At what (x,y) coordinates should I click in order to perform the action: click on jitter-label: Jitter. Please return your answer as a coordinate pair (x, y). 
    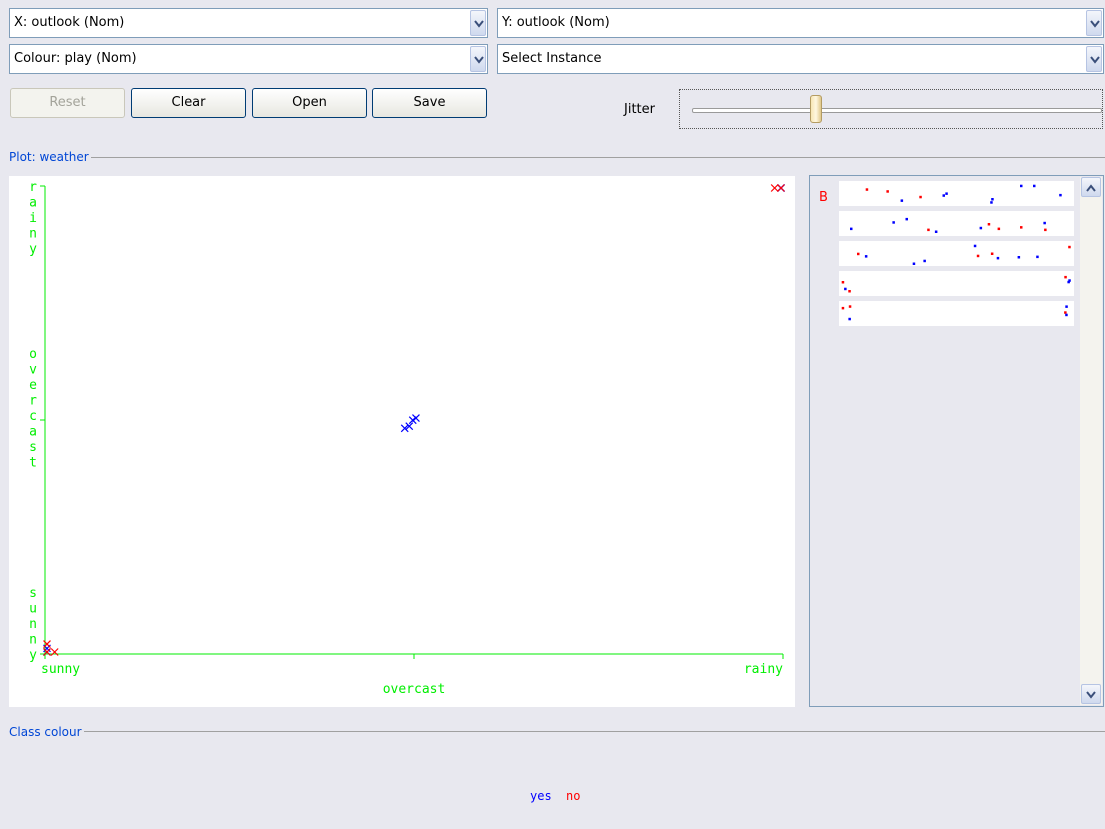
    Looking at the image, I should click on (639, 109).